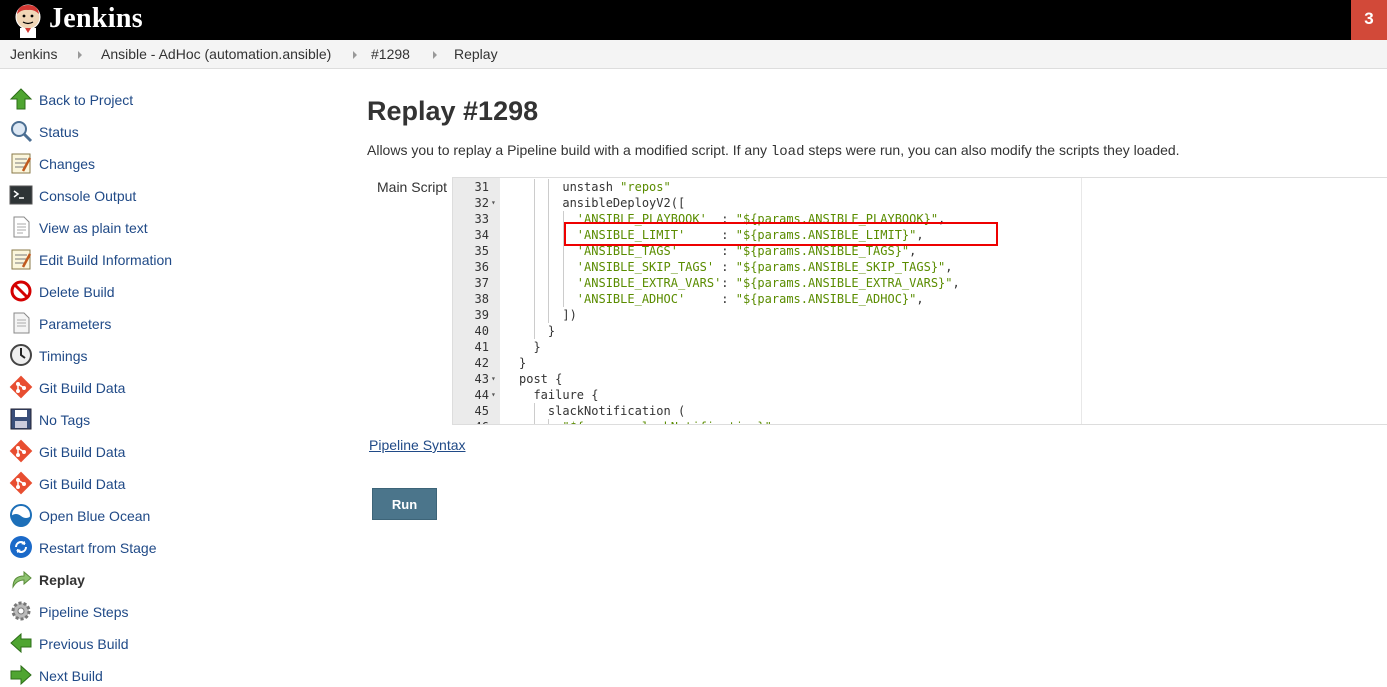  What do you see at coordinates (159, 194) in the screenshot?
I see `sidebar-item-console-output: Console Output` at bounding box center [159, 194].